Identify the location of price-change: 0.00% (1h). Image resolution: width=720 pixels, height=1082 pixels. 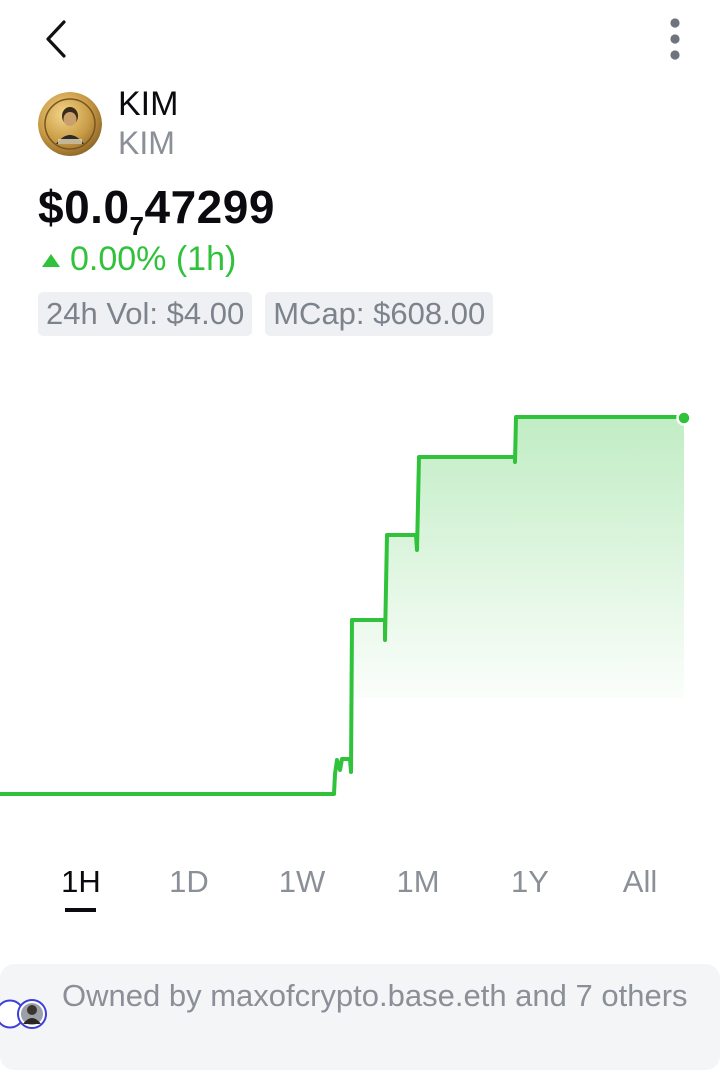
(139, 259).